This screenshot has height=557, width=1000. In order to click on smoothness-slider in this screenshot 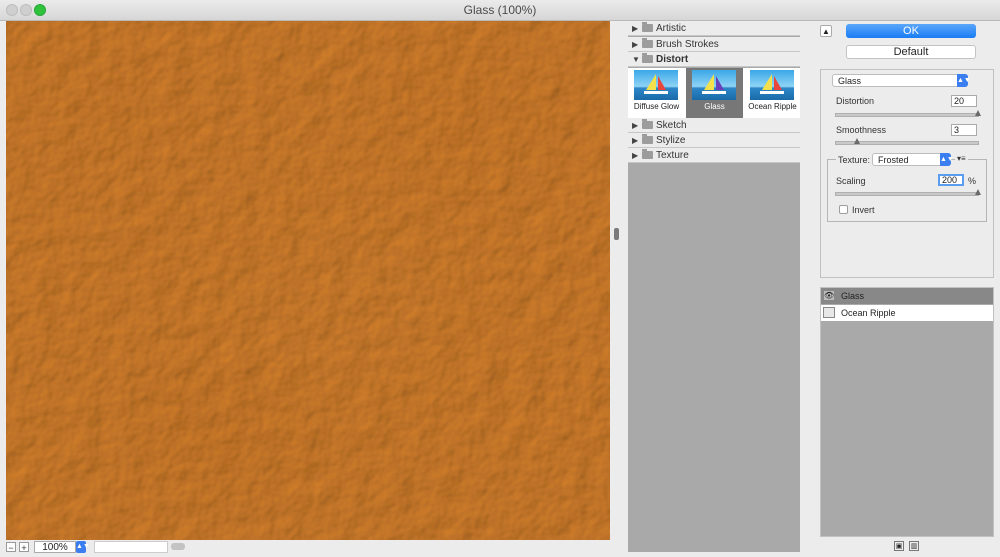, I will do `click(907, 141)`.